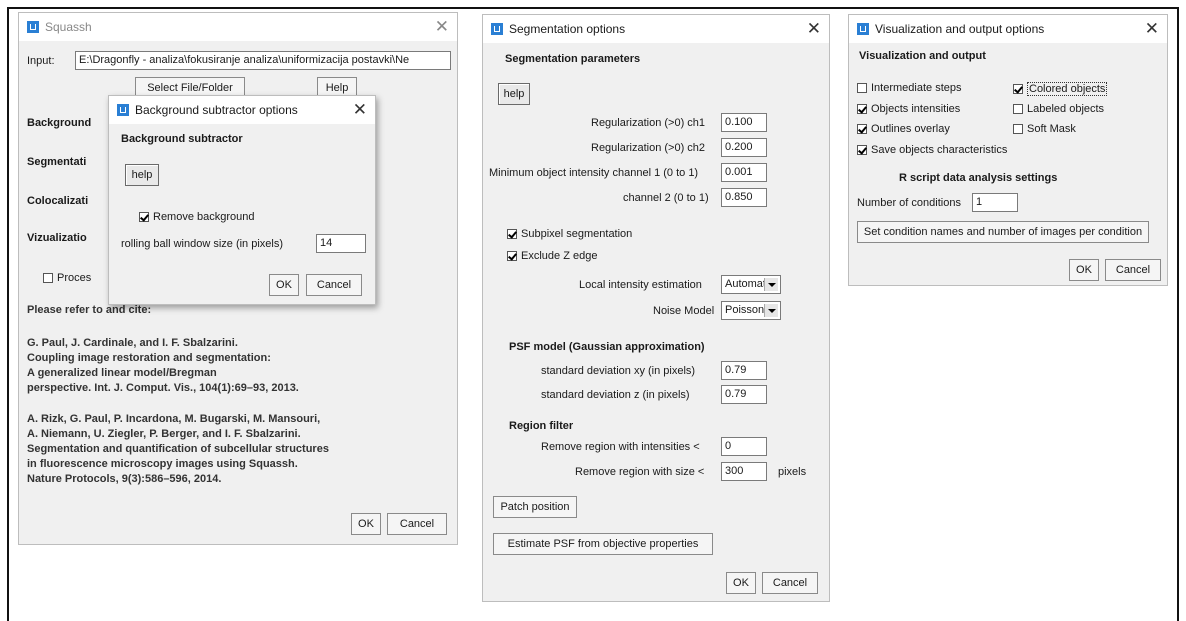 The image size is (1186, 621). I want to click on section-visualization: Vizualizatio, so click(57, 238).